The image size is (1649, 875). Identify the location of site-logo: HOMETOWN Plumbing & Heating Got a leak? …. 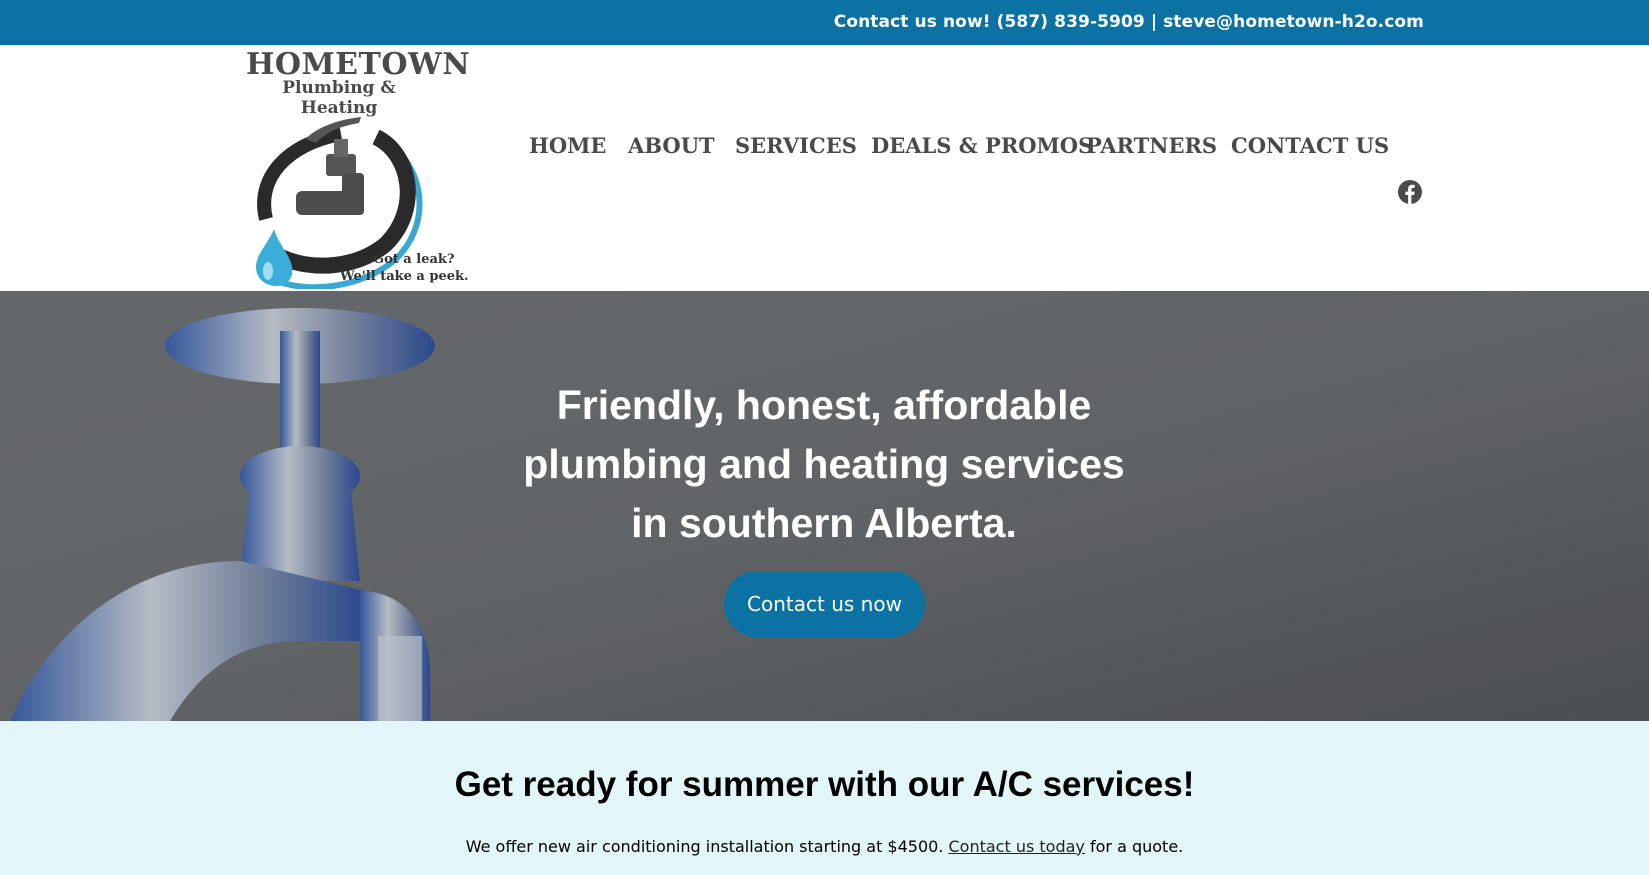
(358, 168).